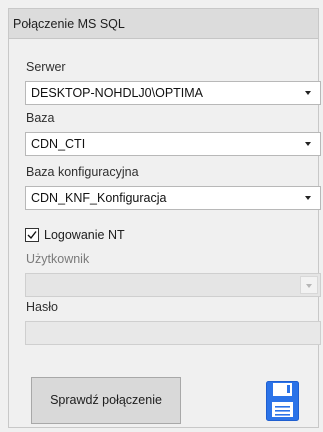  What do you see at coordinates (106, 400) in the screenshot?
I see `test-connection-button: Sprawdź połączenie` at bounding box center [106, 400].